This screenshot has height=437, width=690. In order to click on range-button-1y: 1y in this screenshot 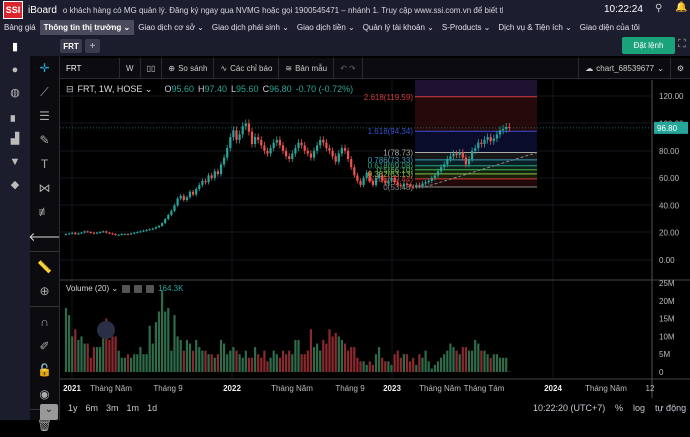, I will do `click(73, 408)`.